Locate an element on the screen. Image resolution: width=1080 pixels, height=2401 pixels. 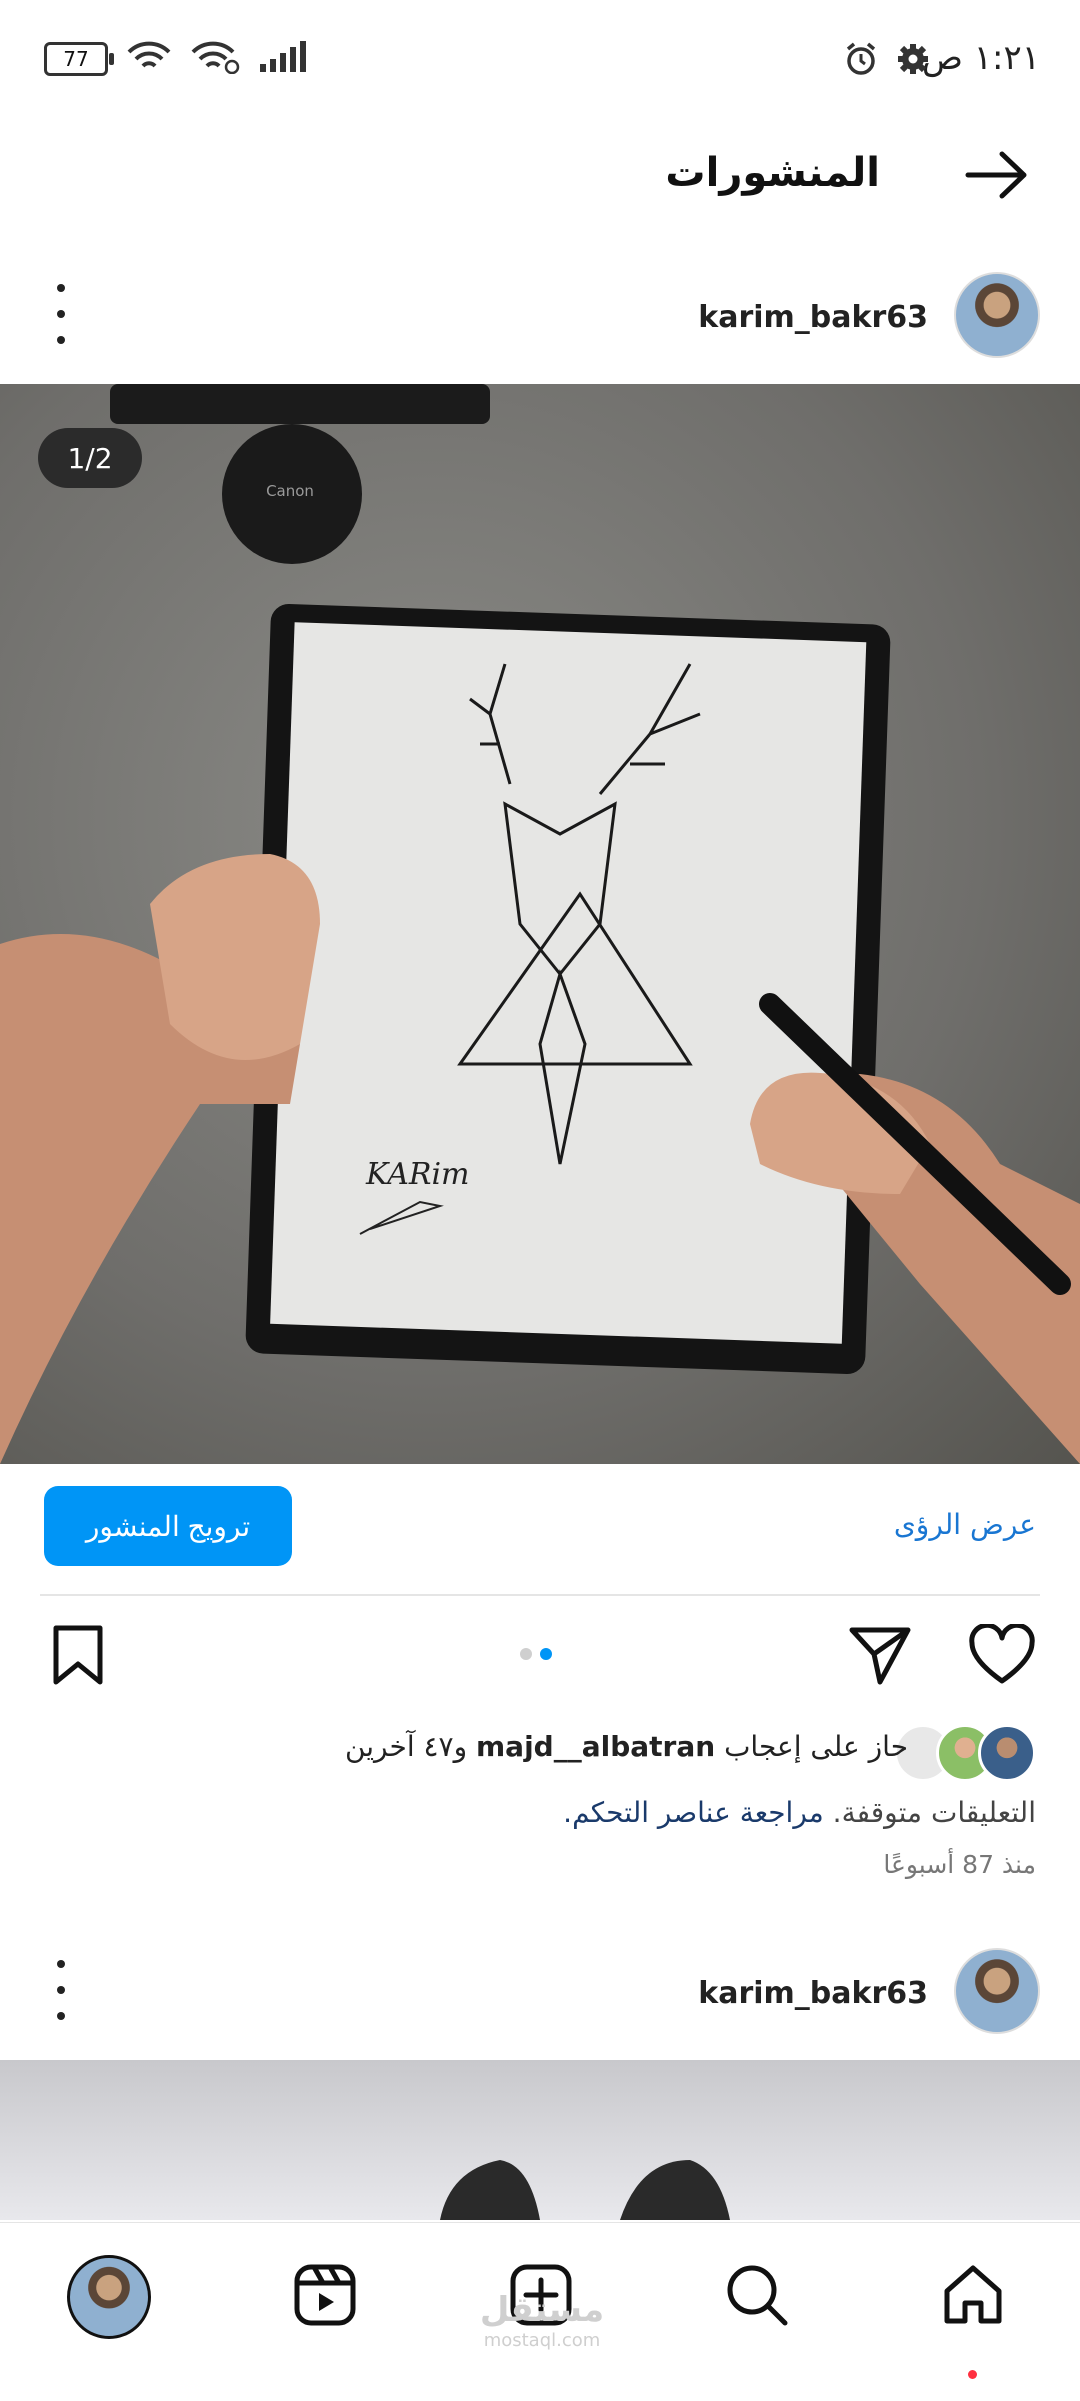
back-button is located at coordinates (997, 177).